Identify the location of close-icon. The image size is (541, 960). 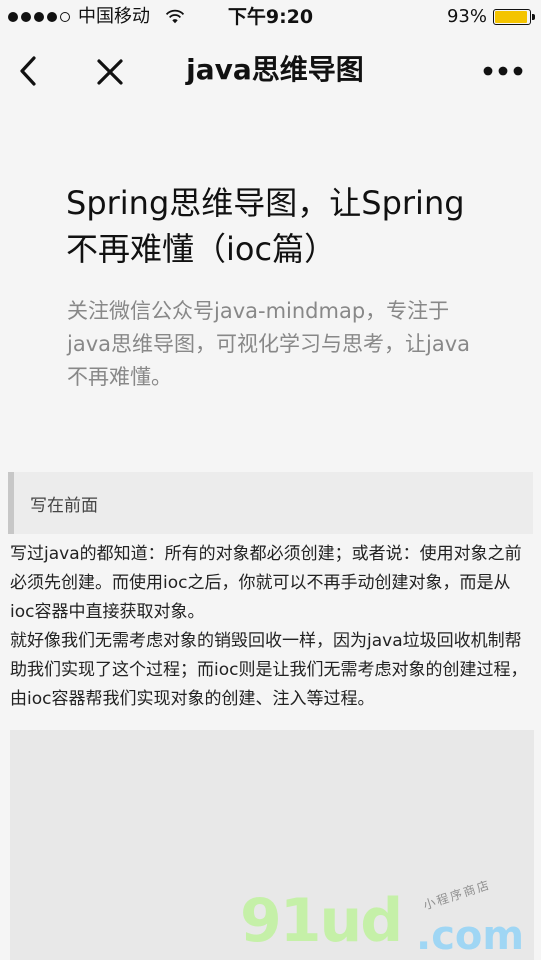
(110, 72).